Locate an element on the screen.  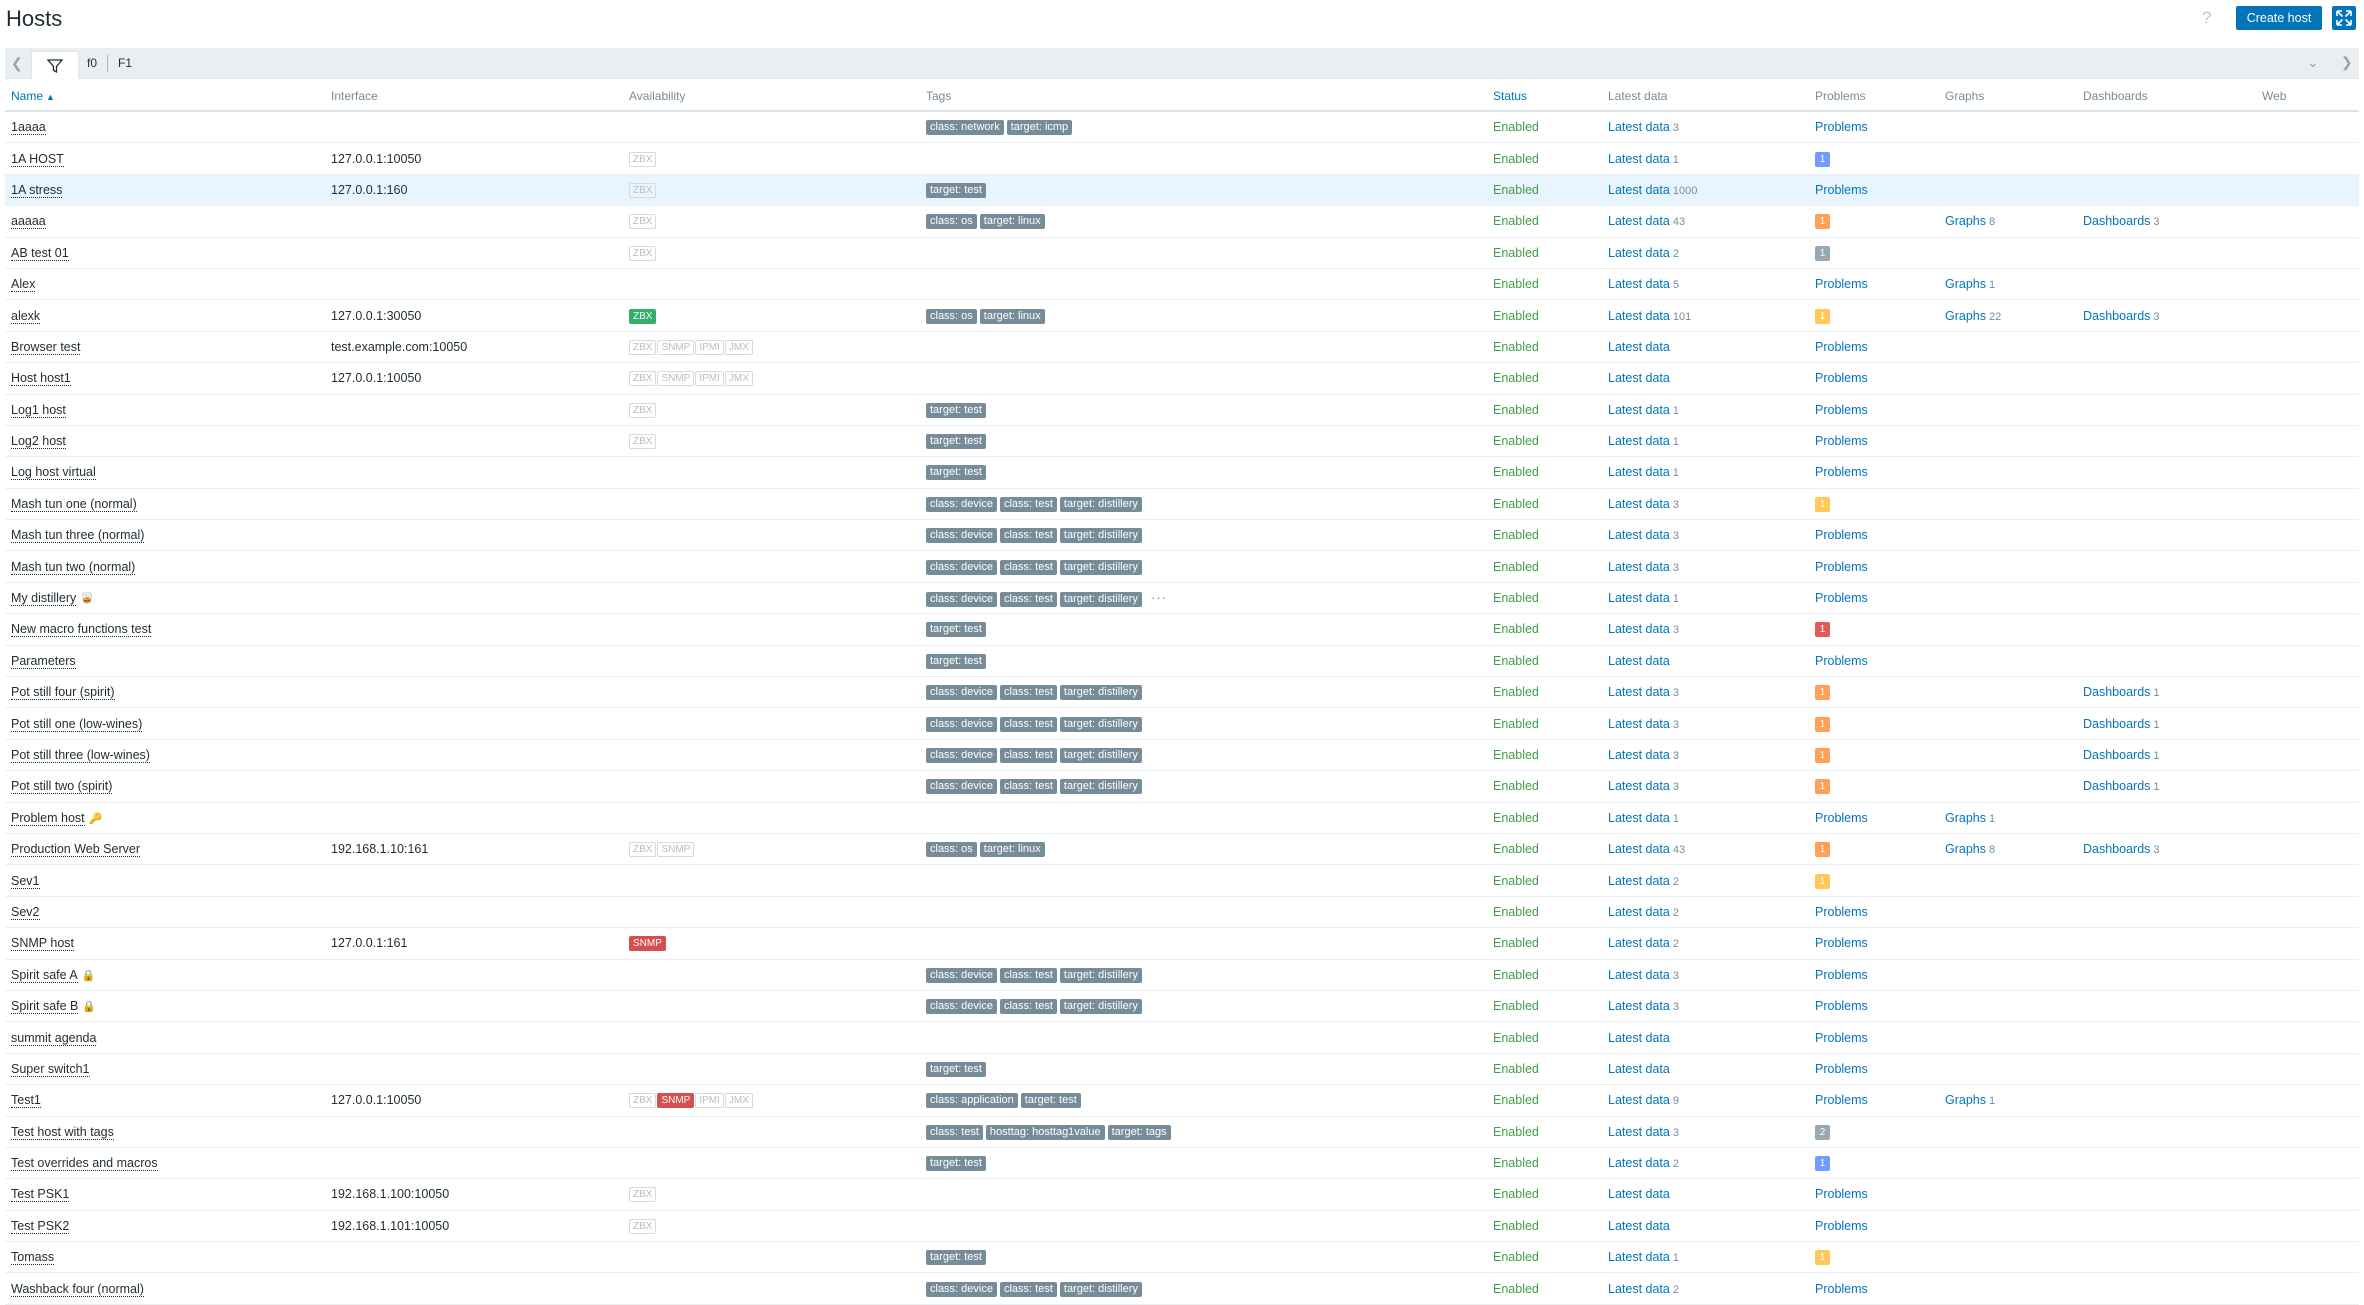
availability-badge: JMX is located at coordinates (738, 347).